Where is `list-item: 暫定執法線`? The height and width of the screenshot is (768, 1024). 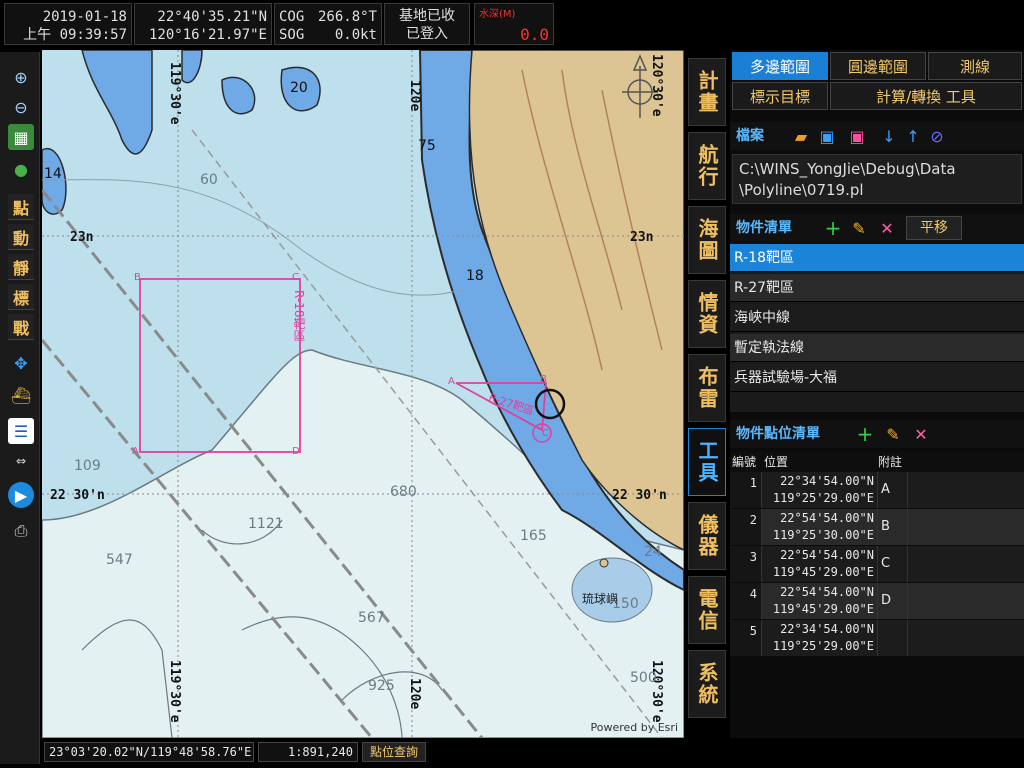
list-item: 暫定執法線 is located at coordinates (877, 348).